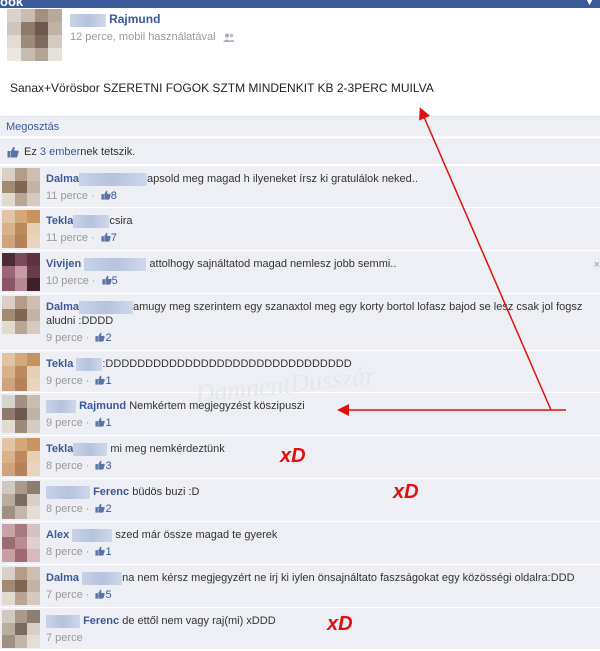 The height and width of the screenshot is (651, 600). Describe the element at coordinates (166, 492) in the screenshot. I see `comment-text: büdös buzi :D` at that location.